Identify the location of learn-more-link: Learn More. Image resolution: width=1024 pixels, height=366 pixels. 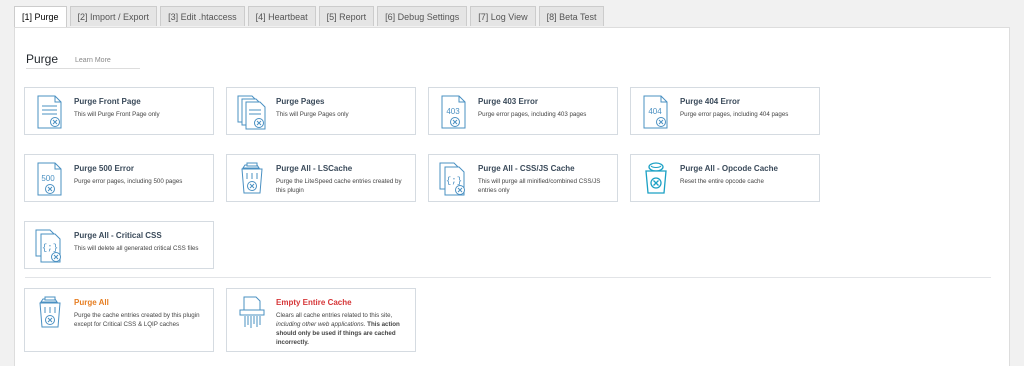
(93, 60).